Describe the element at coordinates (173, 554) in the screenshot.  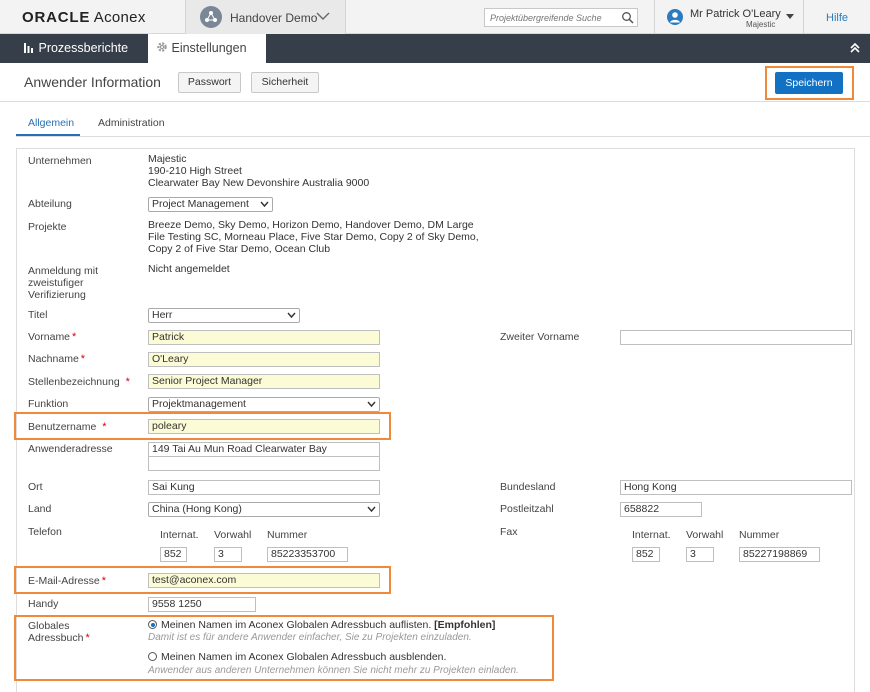
I see `phone-intl-input: 852` at that location.